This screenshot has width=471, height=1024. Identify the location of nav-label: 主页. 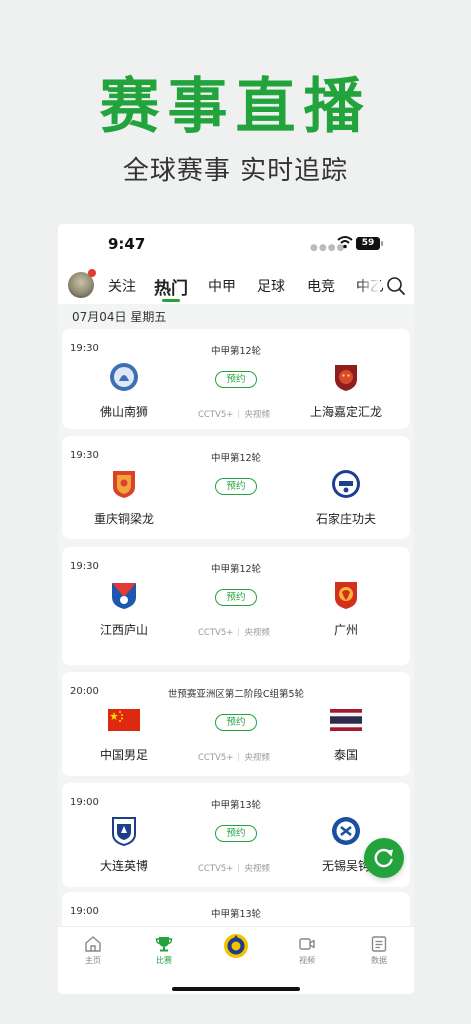
(93, 960).